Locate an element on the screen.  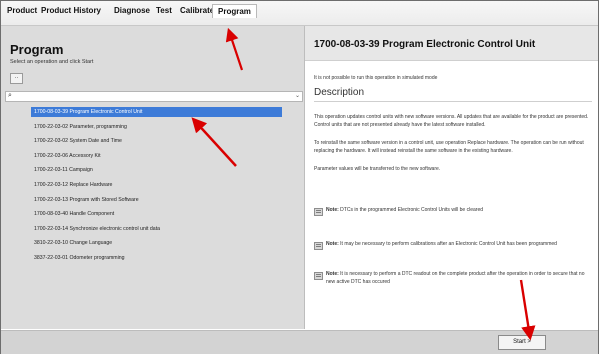
collapse-button: .. is located at coordinates (16, 78).